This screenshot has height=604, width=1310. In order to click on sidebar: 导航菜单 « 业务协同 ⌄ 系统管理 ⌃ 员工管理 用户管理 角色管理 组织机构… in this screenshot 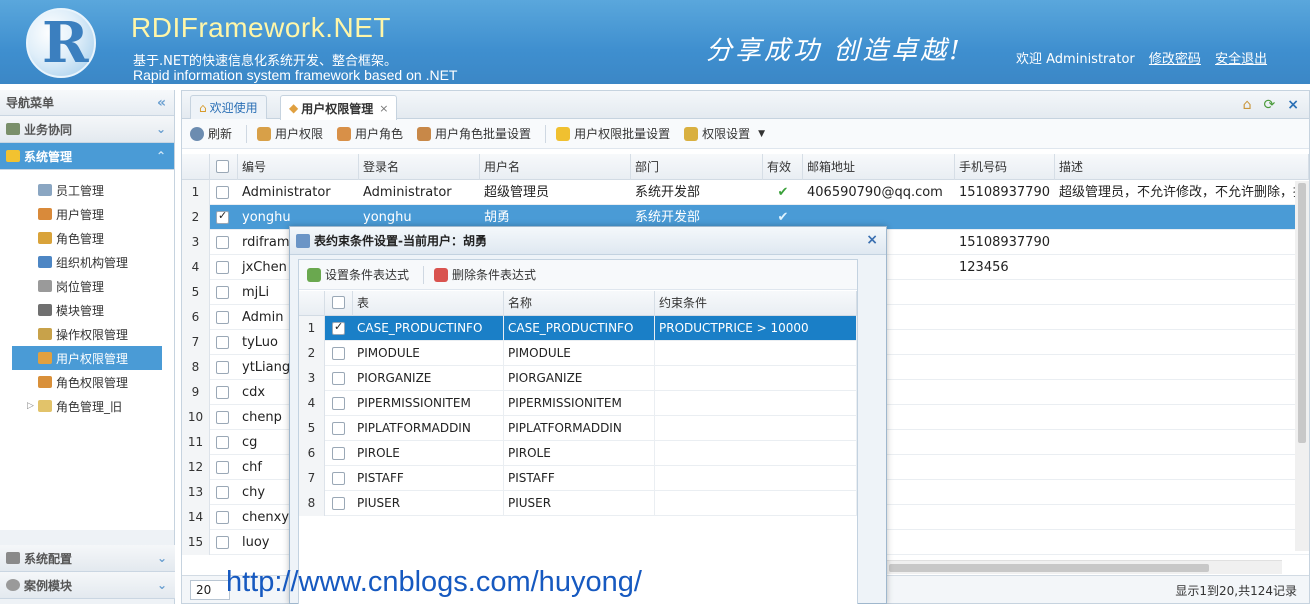, I will do `click(87, 347)`.